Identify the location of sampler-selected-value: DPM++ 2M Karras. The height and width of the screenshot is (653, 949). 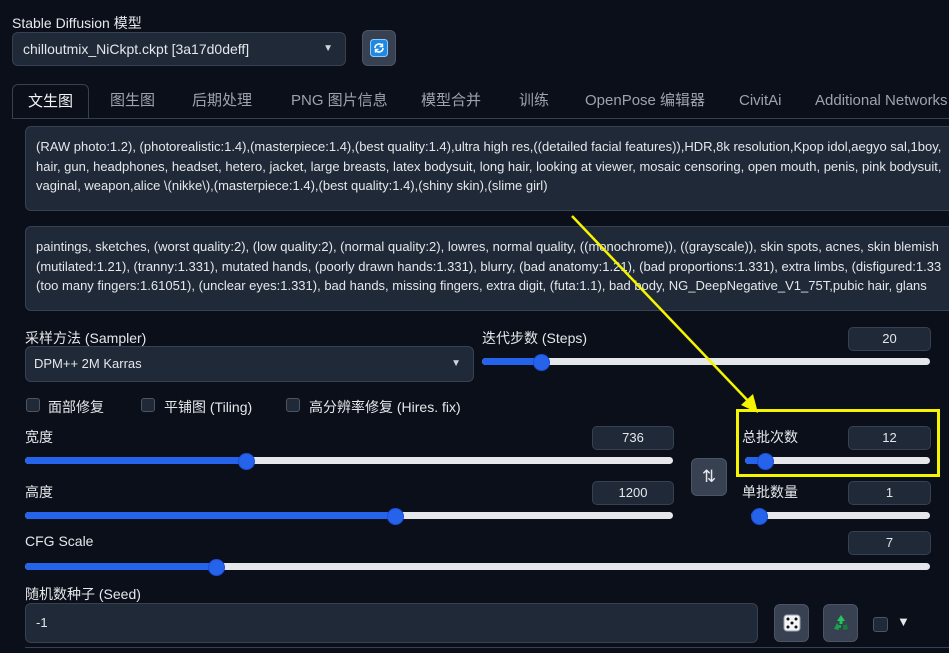
(88, 363).